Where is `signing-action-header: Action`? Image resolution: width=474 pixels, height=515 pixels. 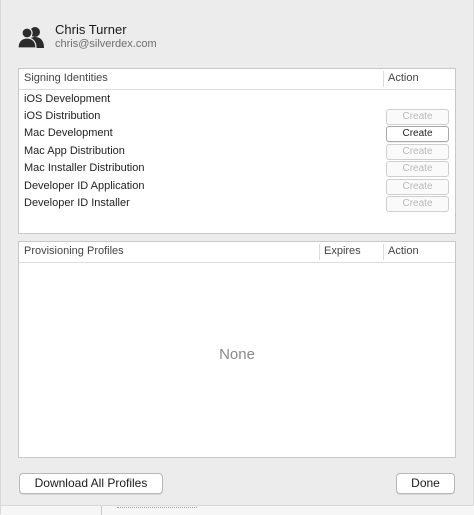 signing-action-header: Action is located at coordinates (403, 78).